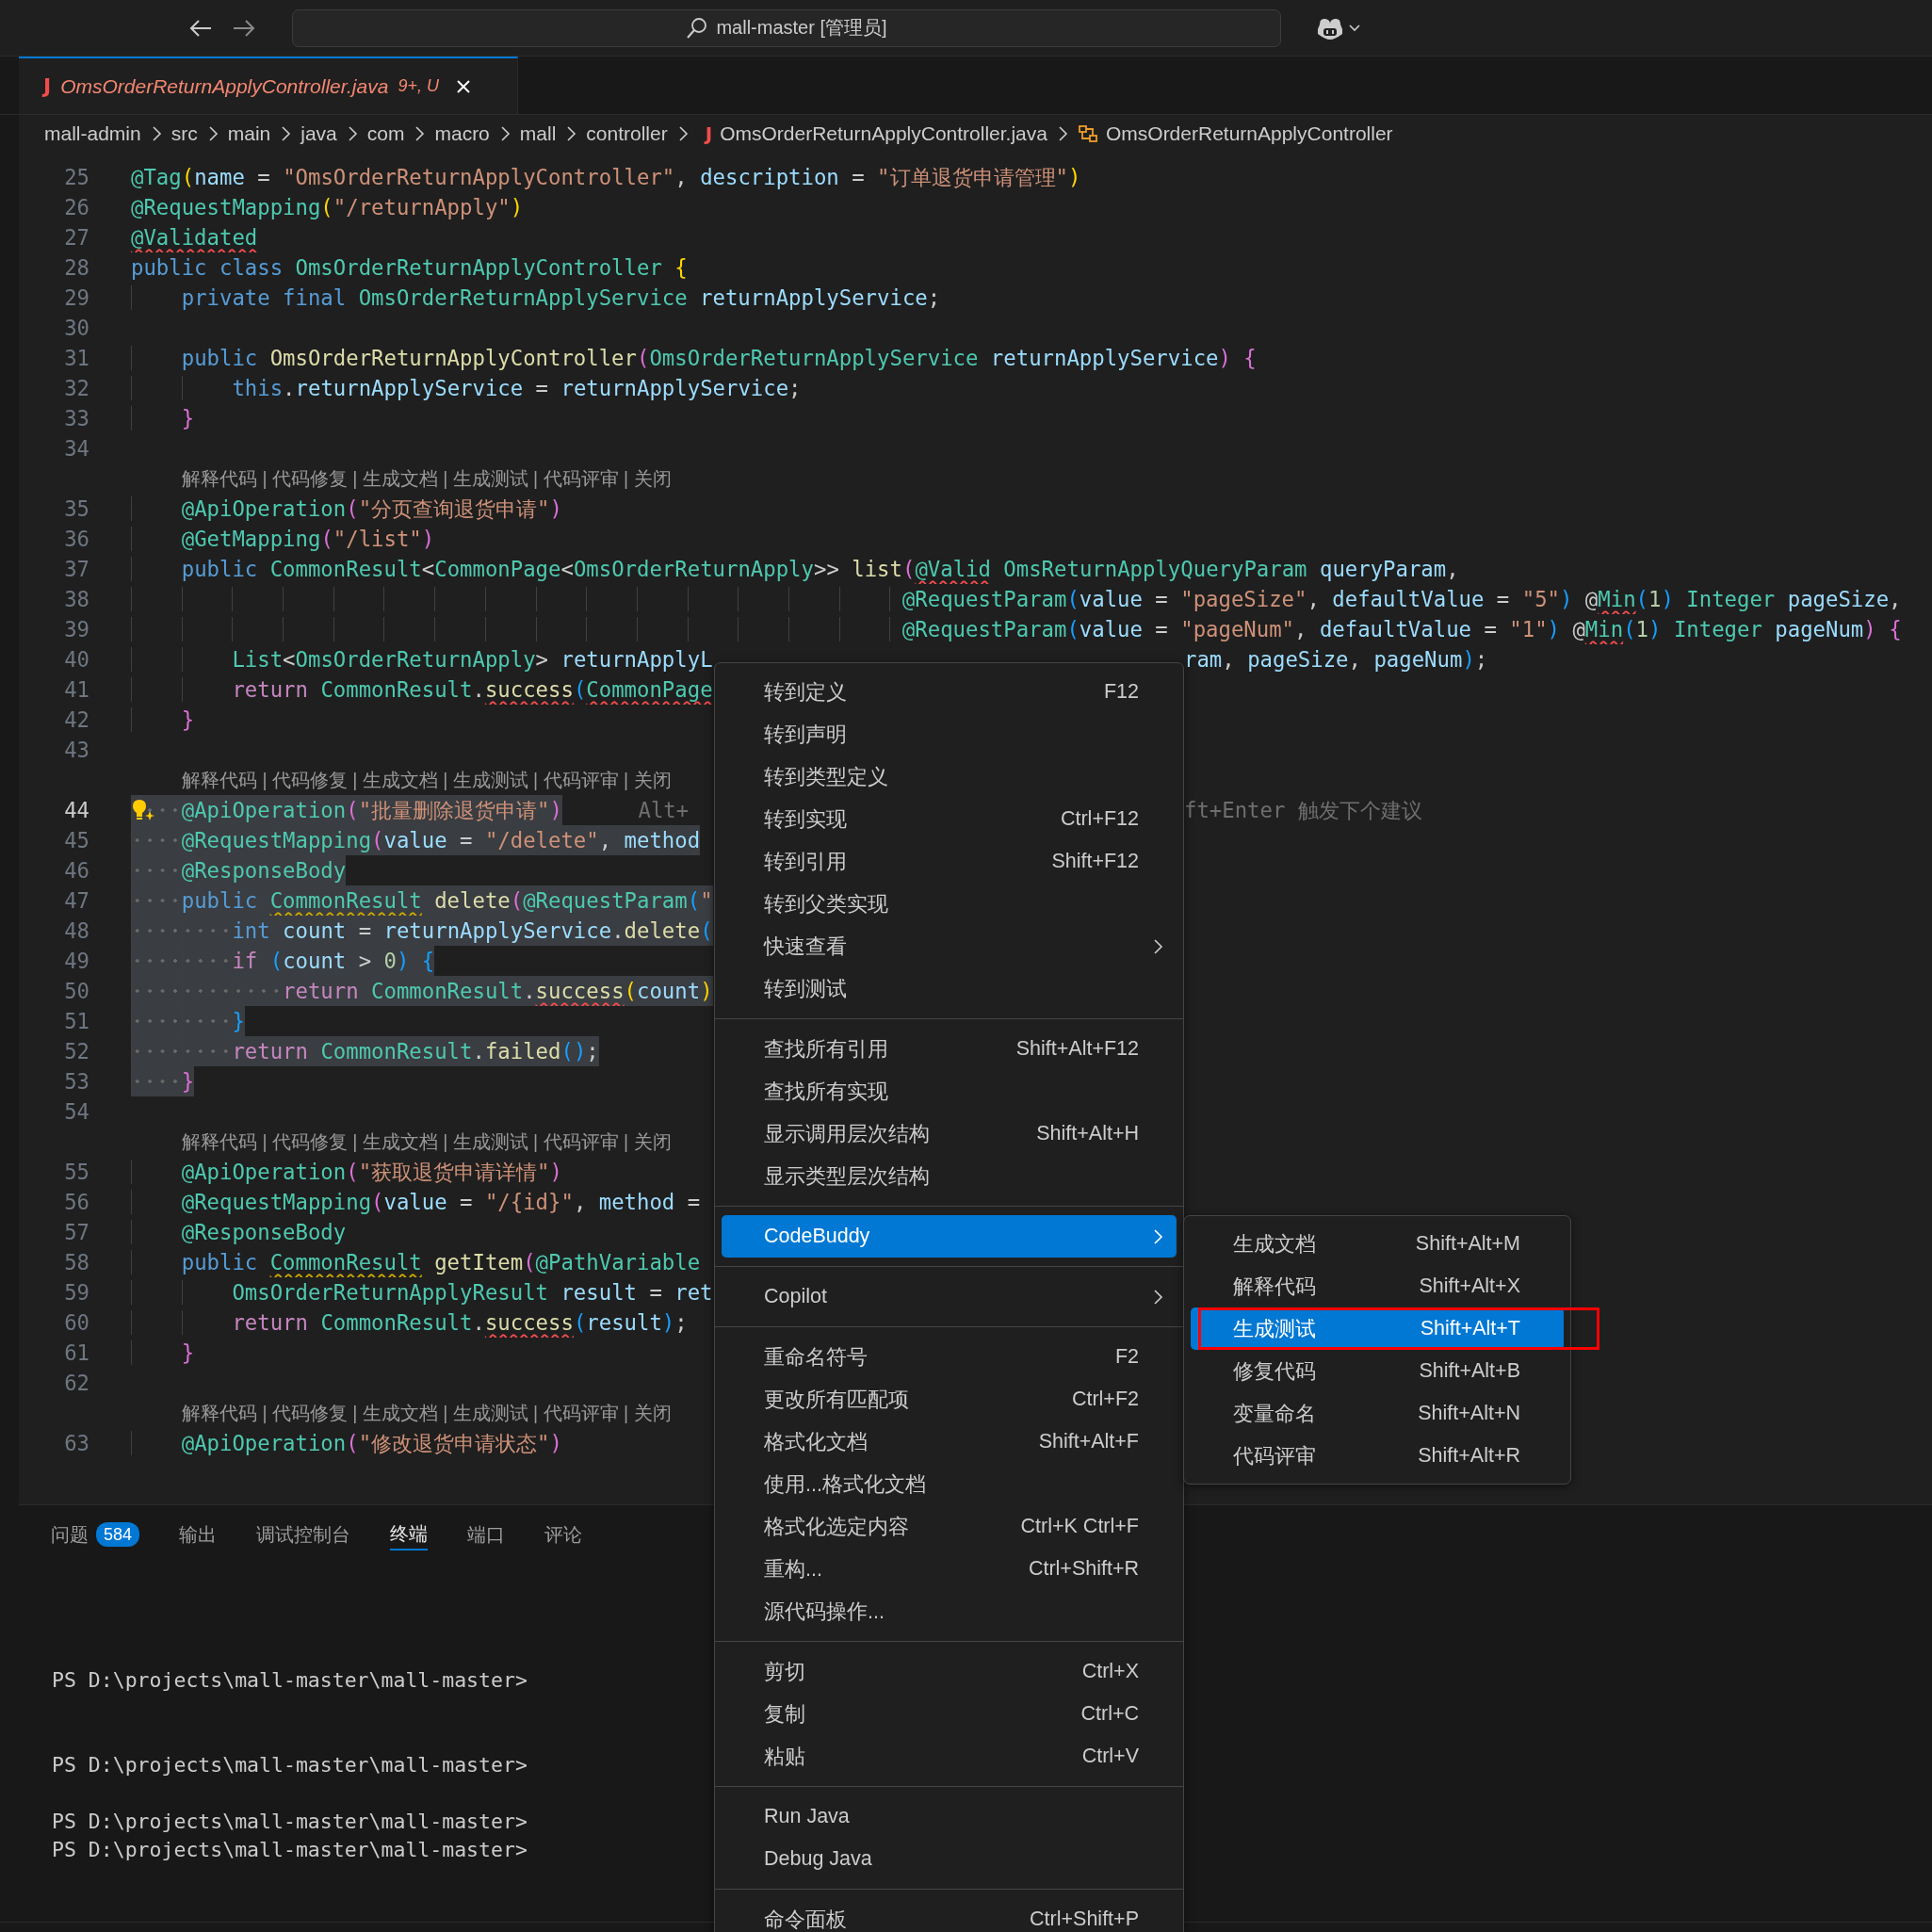 The height and width of the screenshot is (1932, 1932). What do you see at coordinates (950, 946) in the screenshot?
I see `menu-item: 快速查看` at bounding box center [950, 946].